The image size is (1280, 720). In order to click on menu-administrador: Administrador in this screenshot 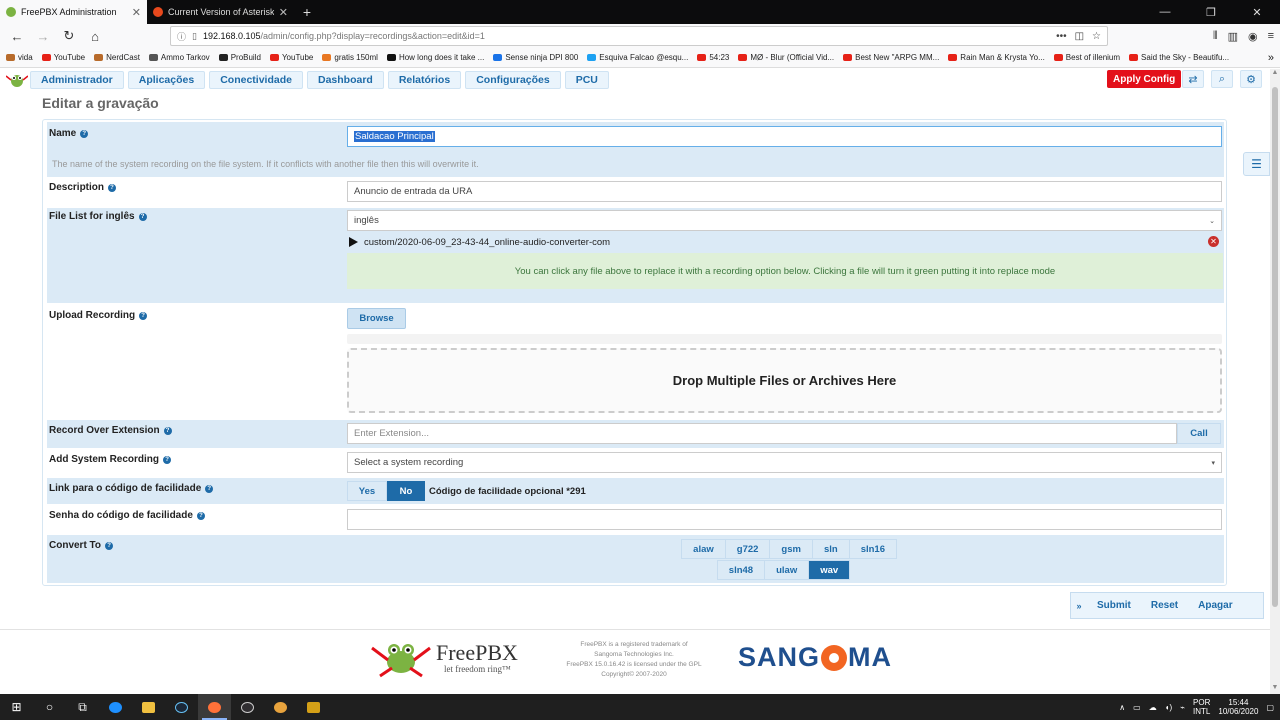, I will do `click(77, 80)`.